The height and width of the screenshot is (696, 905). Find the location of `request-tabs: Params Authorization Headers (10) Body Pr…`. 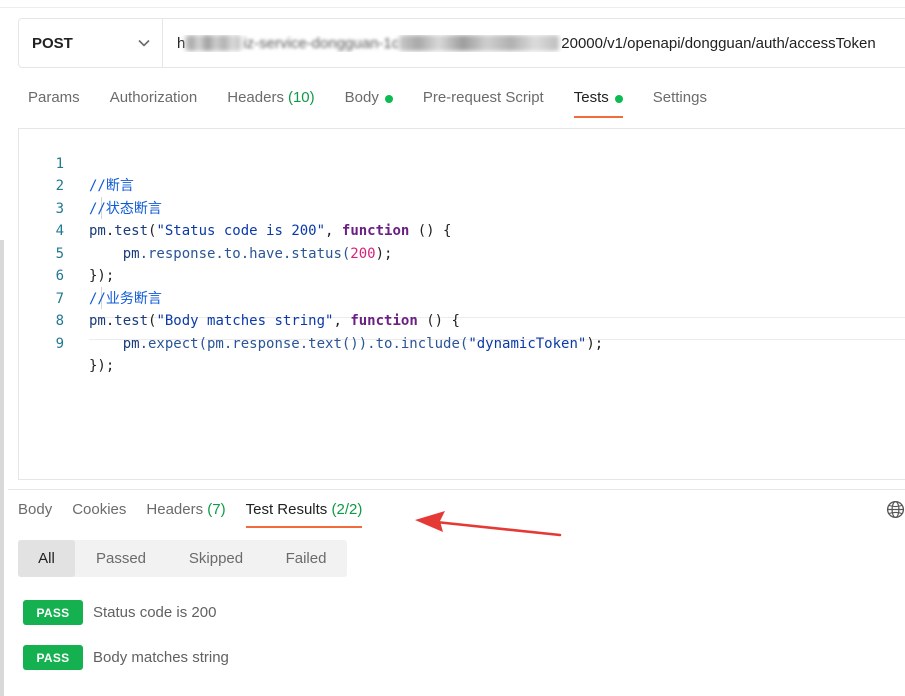

request-tabs: Params Authorization Headers (10) Body Pr… is located at coordinates (382, 102).